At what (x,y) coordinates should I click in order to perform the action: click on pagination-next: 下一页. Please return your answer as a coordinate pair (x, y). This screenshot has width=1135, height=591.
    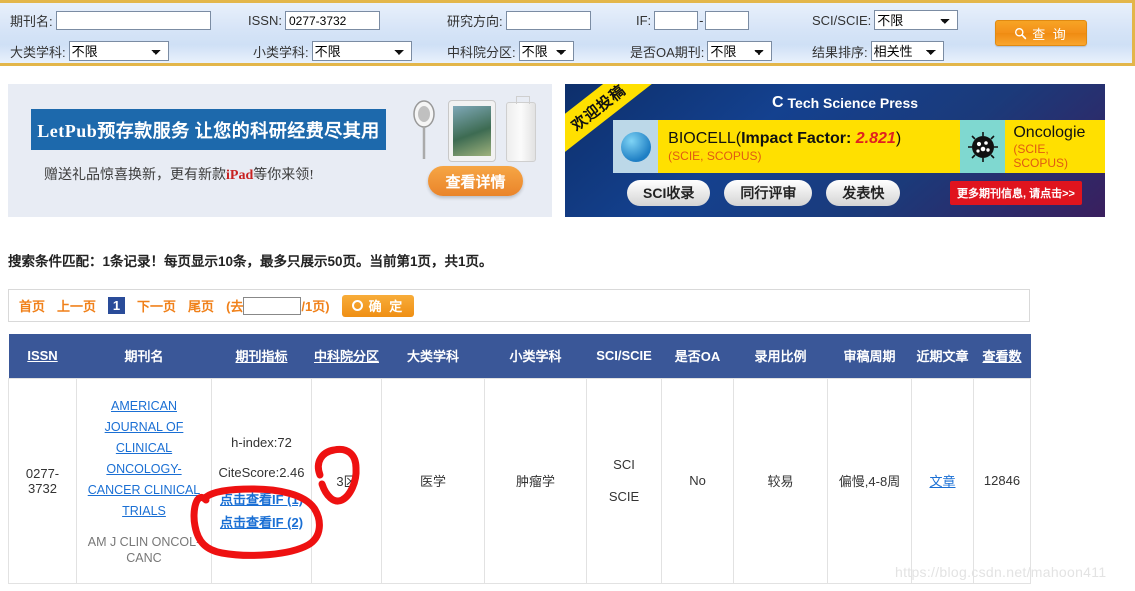
    Looking at the image, I should click on (156, 305).